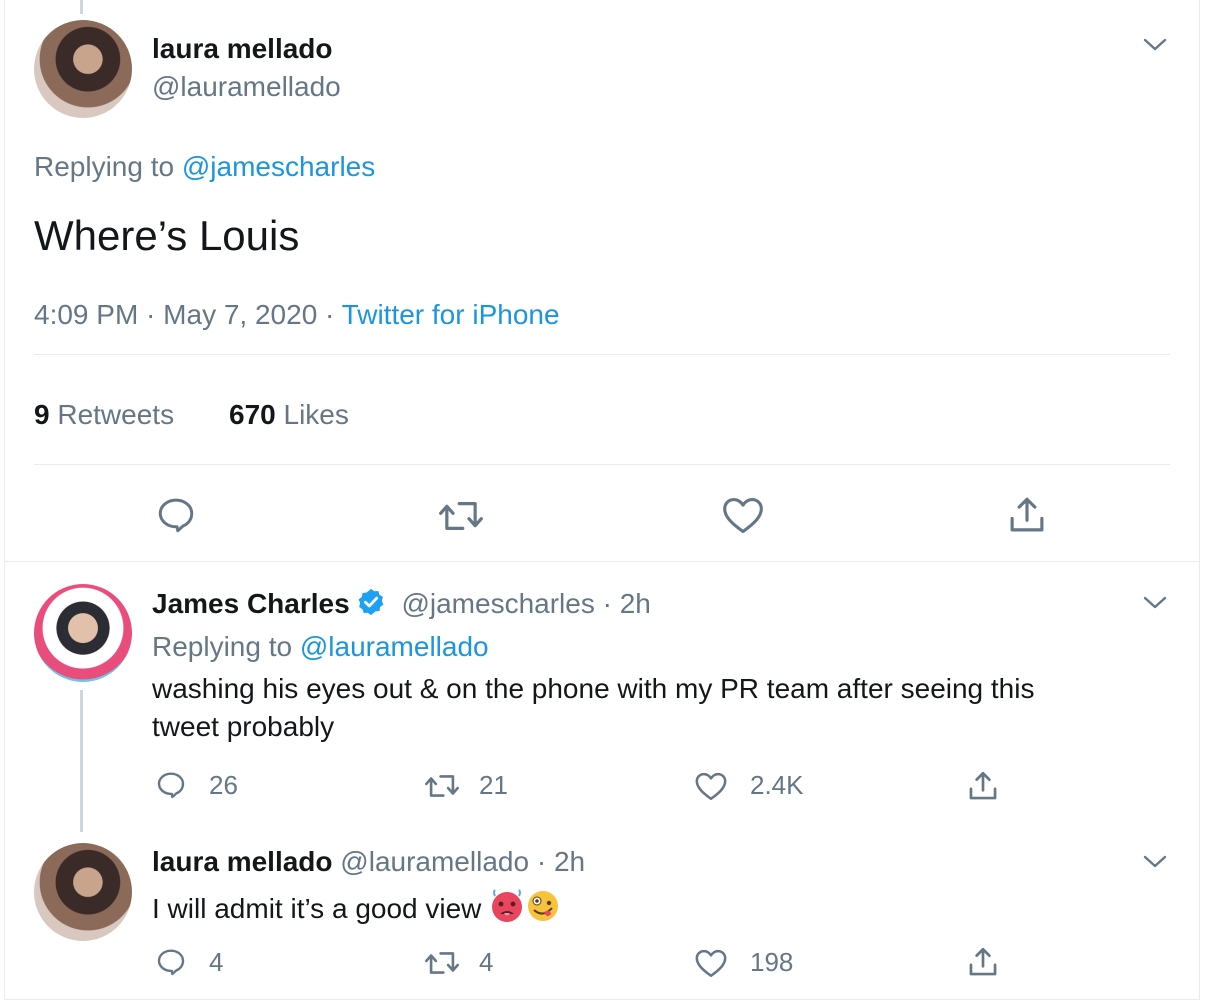 The height and width of the screenshot is (1004, 1214). I want to click on reply-header: James Charles @jamescharles · 2h, so click(401, 603).